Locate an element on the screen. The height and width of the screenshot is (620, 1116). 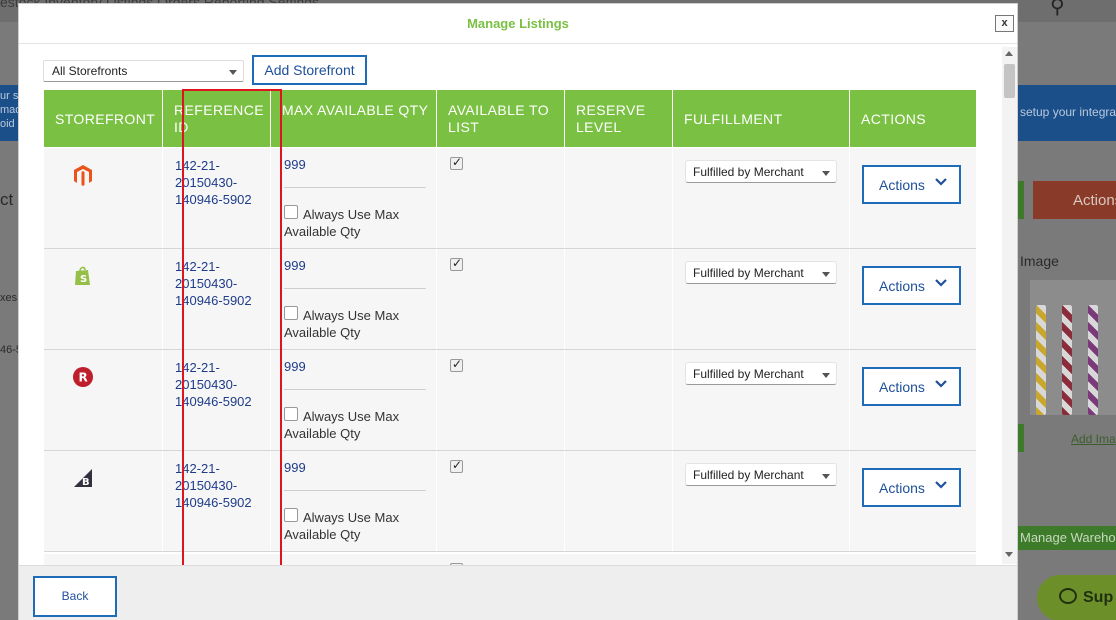
modal-header: Manage Listings x is located at coordinates (518, 24).